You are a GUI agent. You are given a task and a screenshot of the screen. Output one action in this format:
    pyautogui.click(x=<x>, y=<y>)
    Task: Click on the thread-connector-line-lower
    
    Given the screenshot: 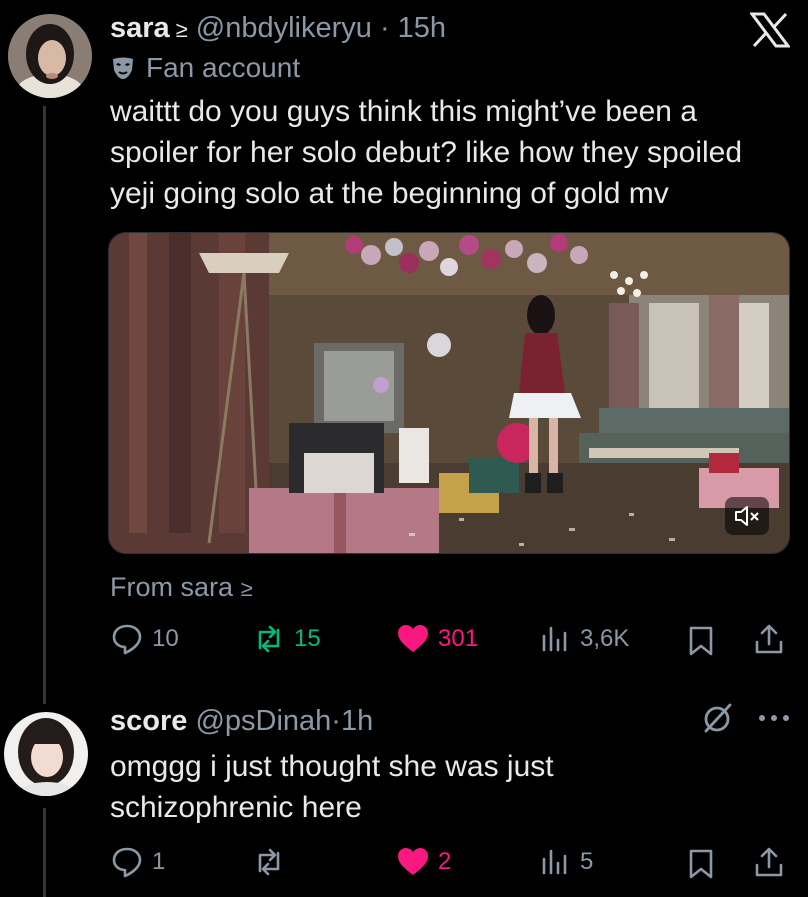 What is the action you would take?
    pyautogui.click(x=44, y=852)
    